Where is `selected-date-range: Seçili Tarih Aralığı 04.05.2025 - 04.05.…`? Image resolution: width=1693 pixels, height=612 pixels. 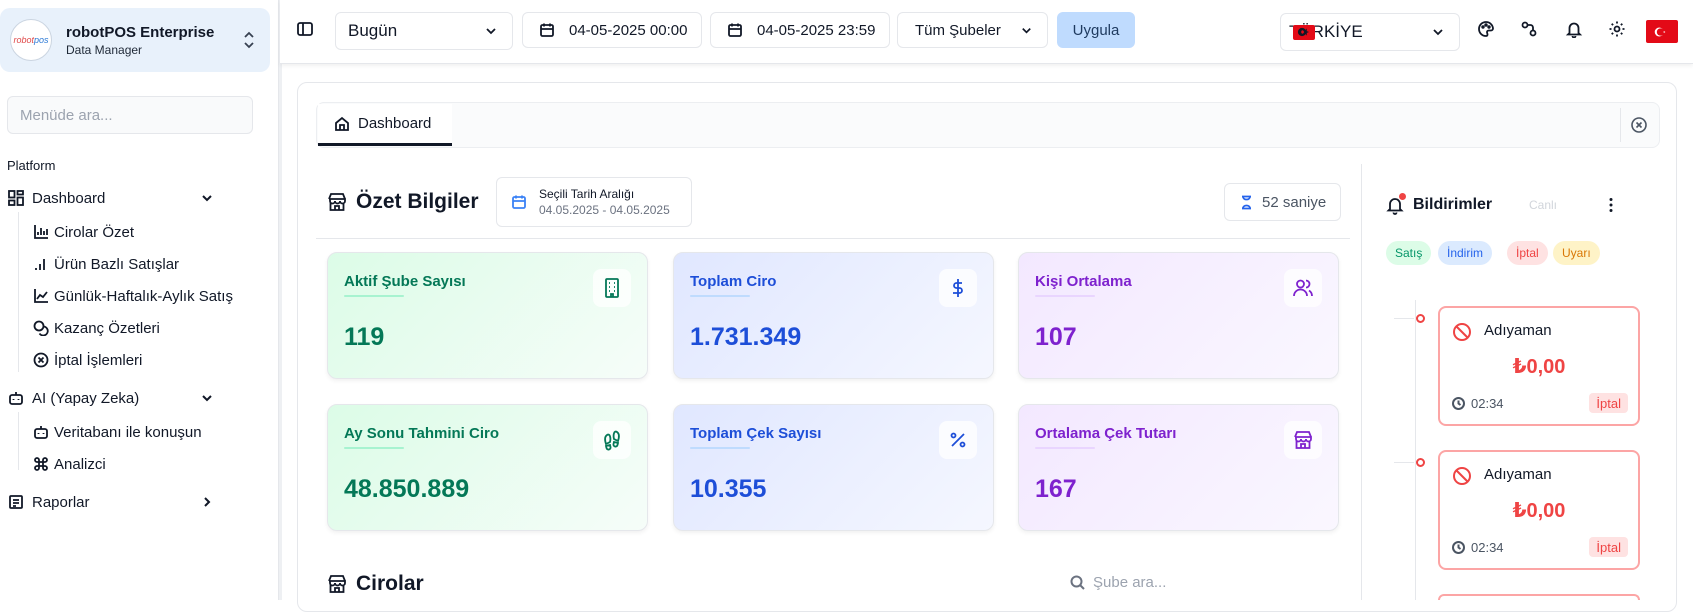 selected-date-range: Seçili Tarih Aralığı 04.05.2025 - 04.05.… is located at coordinates (594, 202).